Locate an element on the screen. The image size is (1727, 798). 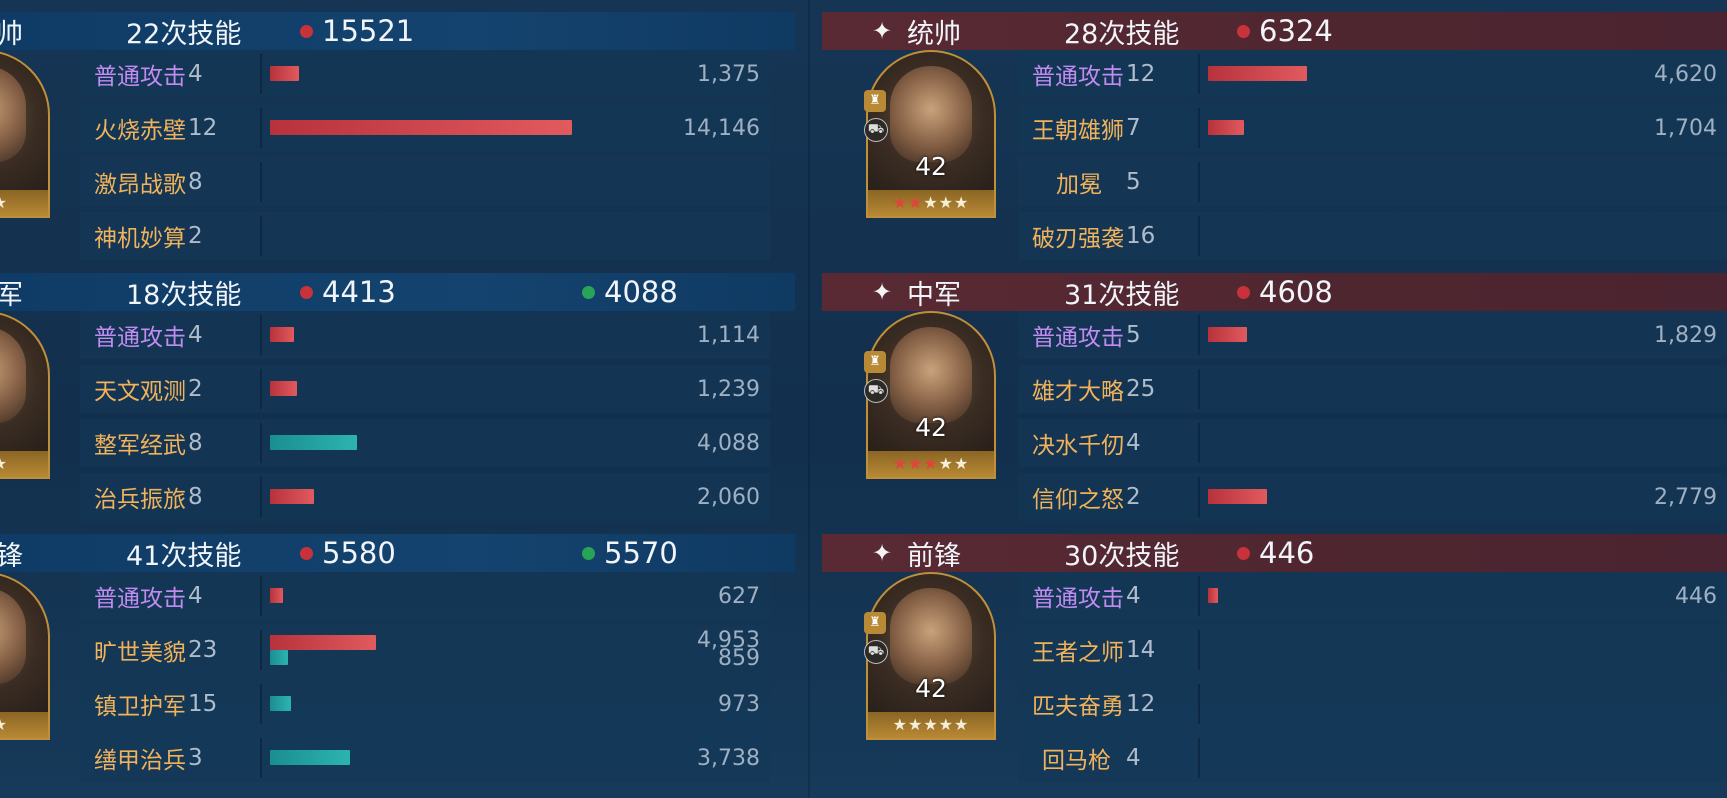
skill-row: 普通攻击 12 4,620 is located at coordinates (1372, 74).